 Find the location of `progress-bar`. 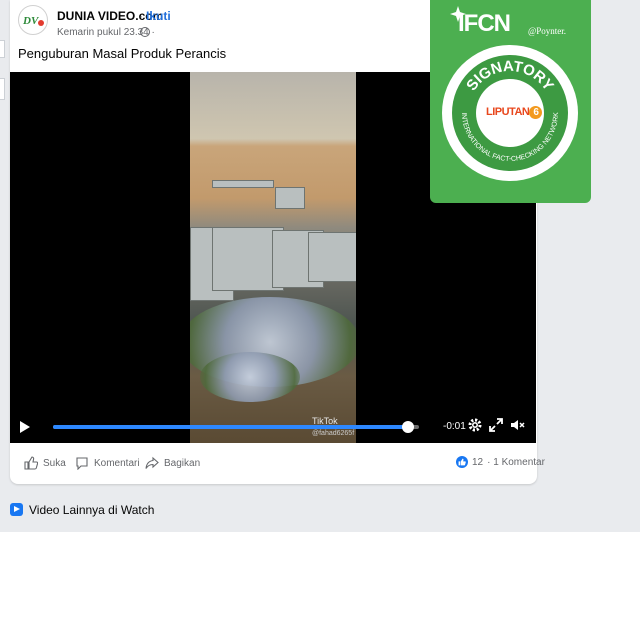

progress-bar is located at coordinates (236, 427).